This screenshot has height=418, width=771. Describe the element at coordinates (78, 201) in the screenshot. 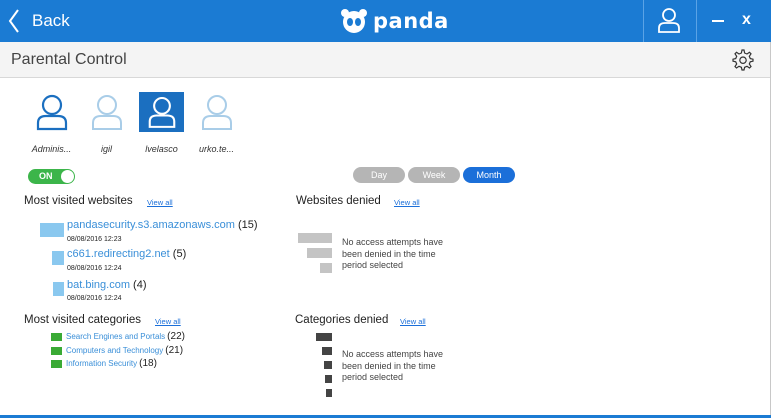

I see `most-visited-websites-title: Most visited websites` at that location.